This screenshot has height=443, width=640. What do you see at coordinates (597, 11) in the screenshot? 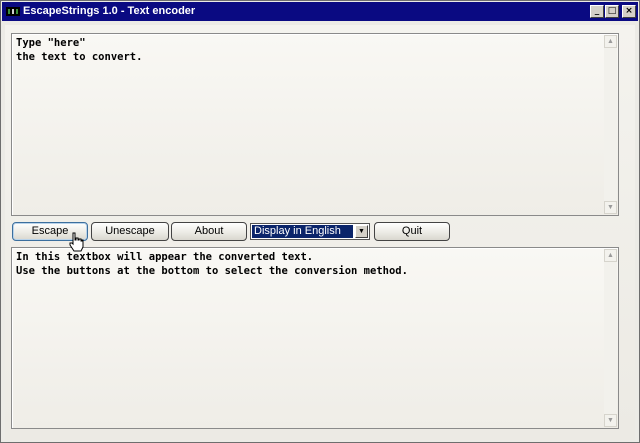
I see `minimize-button: _` at bounding box center [597, 11].